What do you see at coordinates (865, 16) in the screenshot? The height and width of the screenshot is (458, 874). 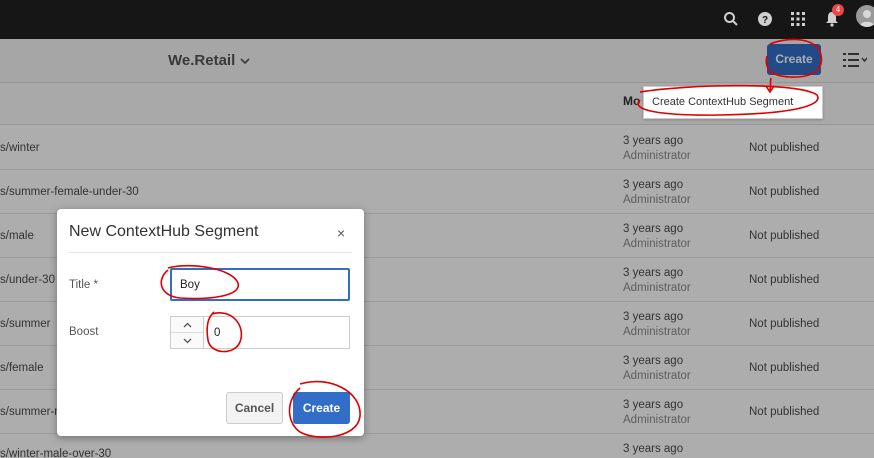 I see `avatar` at bounding box center [865, 16].